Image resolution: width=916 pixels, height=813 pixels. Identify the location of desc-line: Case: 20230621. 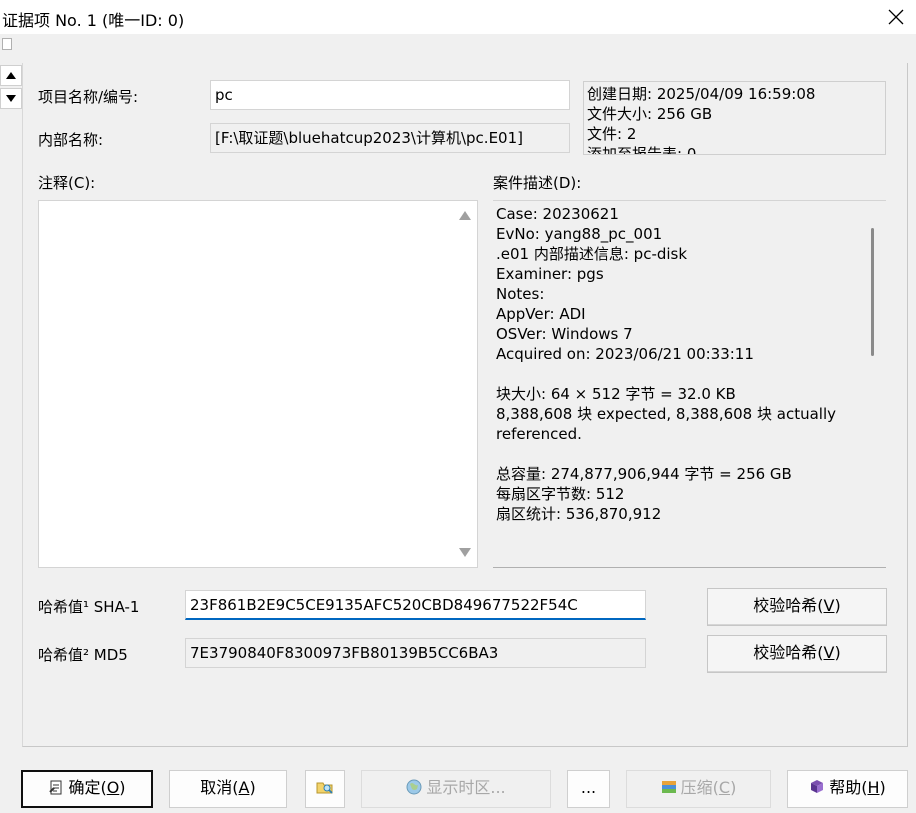
(557, 214).